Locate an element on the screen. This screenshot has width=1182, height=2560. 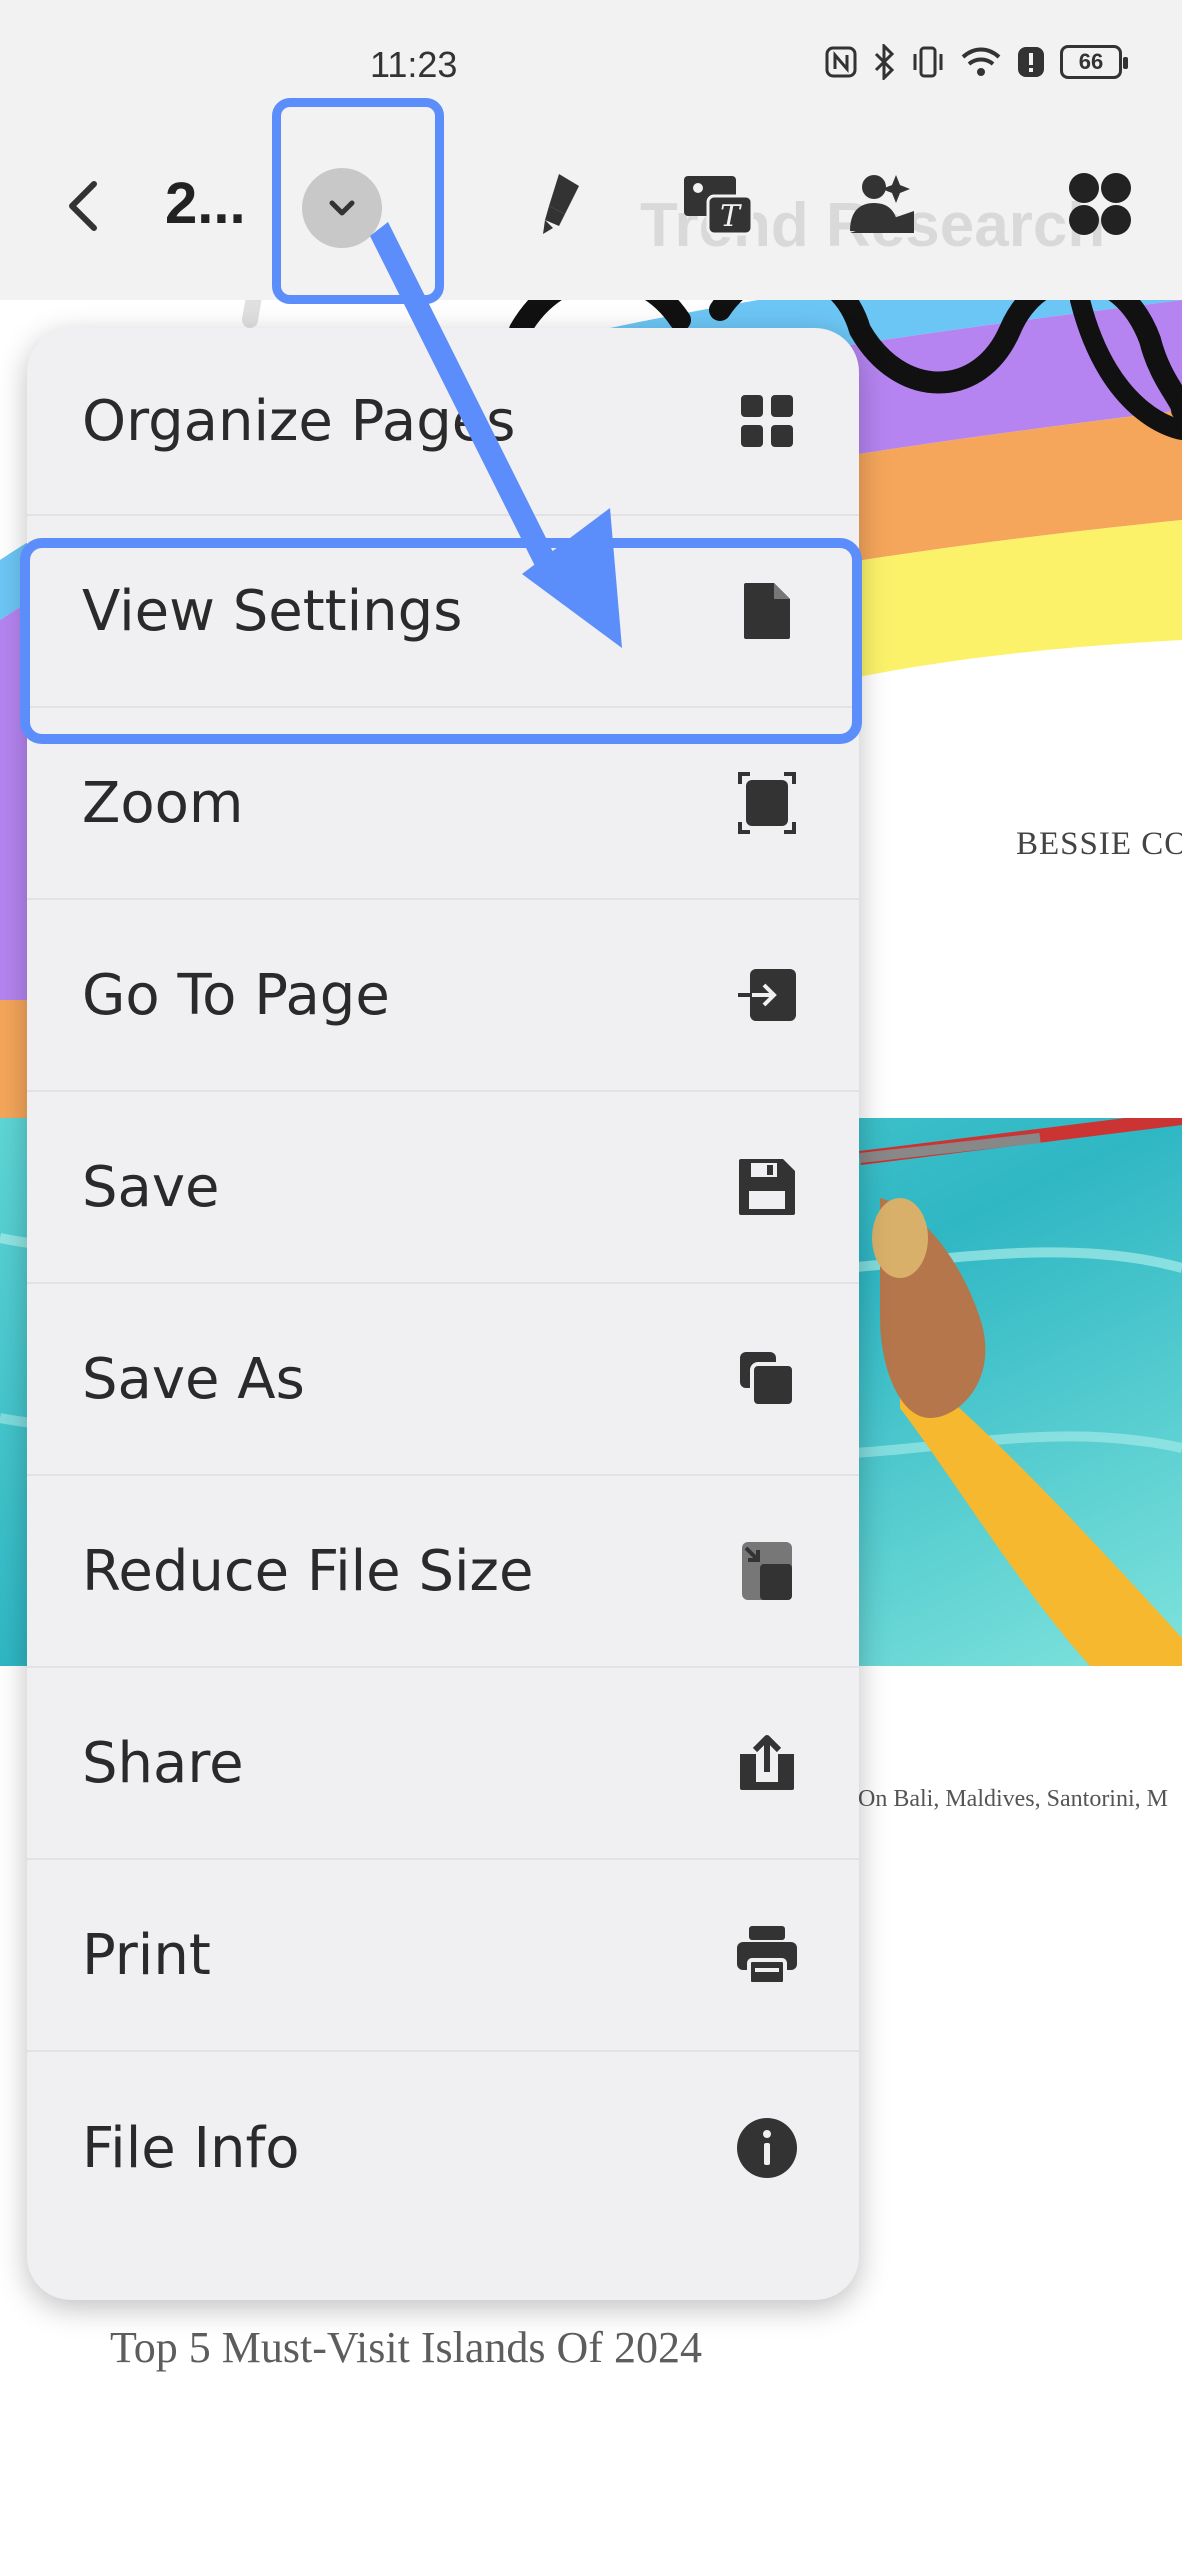
go-to-page-icon is located at coordinates (767, 995).